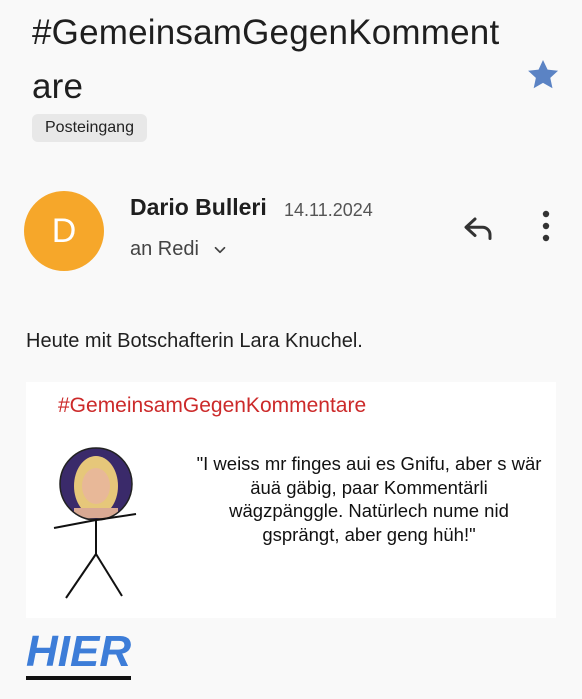 The image size is (582, 699). What do you see at coordinates (198, 207) in the screenshot?
I see `sender-name: Dario Bulleri` at bounding box center [198, 207].